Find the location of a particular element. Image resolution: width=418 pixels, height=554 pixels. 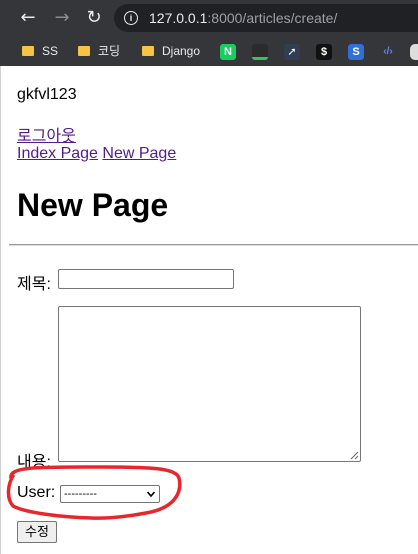

submit-button: 수정 is located at coordinates (37, 532).